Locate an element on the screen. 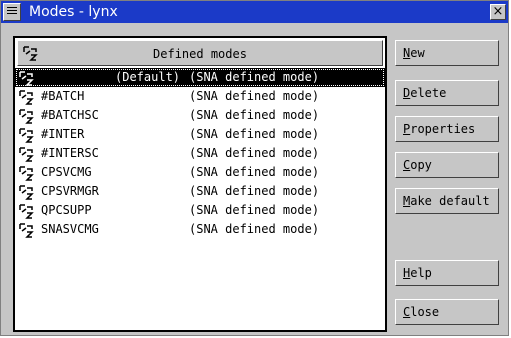  list-item: (Default) (SNA defined mode) is located at coordinates (200, 77).